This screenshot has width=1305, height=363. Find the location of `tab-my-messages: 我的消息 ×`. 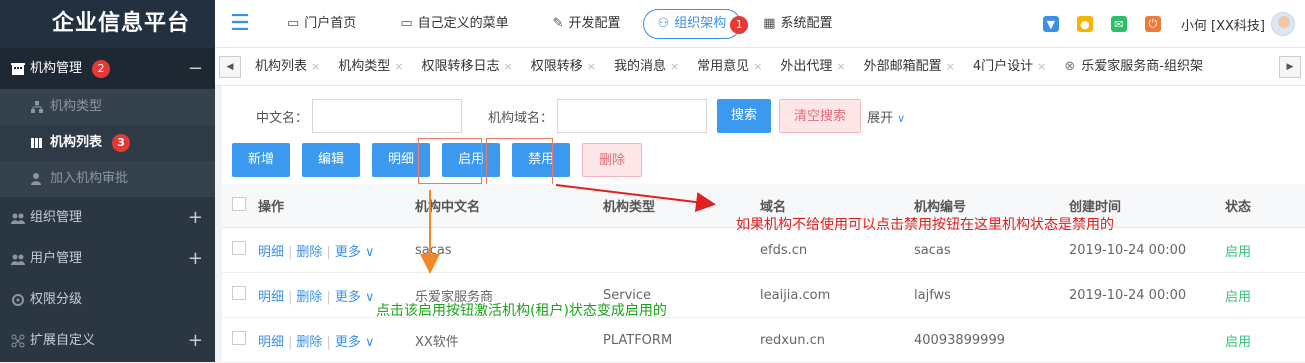

tab-my-messages: 我的消息 × is located at coordinates (645, 67).